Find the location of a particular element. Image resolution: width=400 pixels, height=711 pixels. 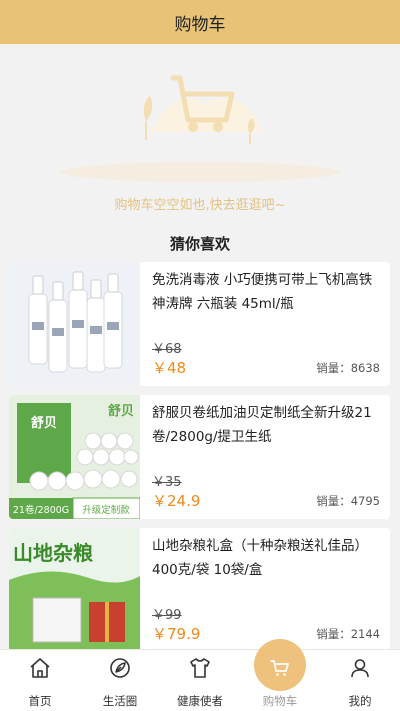

product-original-price: ￥99 is located at coordinates (167, 615).